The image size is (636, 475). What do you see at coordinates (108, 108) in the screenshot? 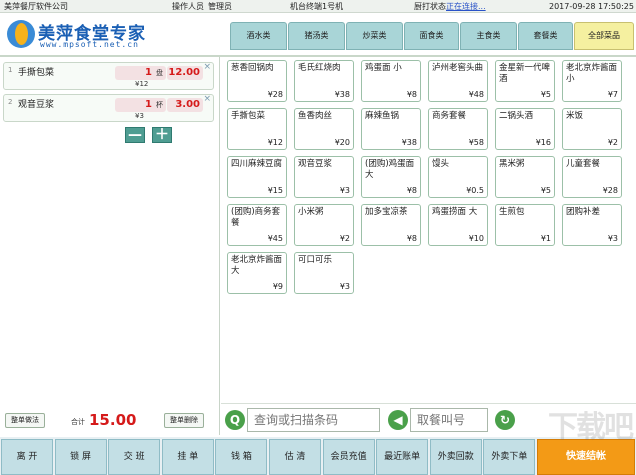
I see `order-item: 2 观音豆浆 1 杯 3.00 ¥3 ×` at bounding box center [108, 108].